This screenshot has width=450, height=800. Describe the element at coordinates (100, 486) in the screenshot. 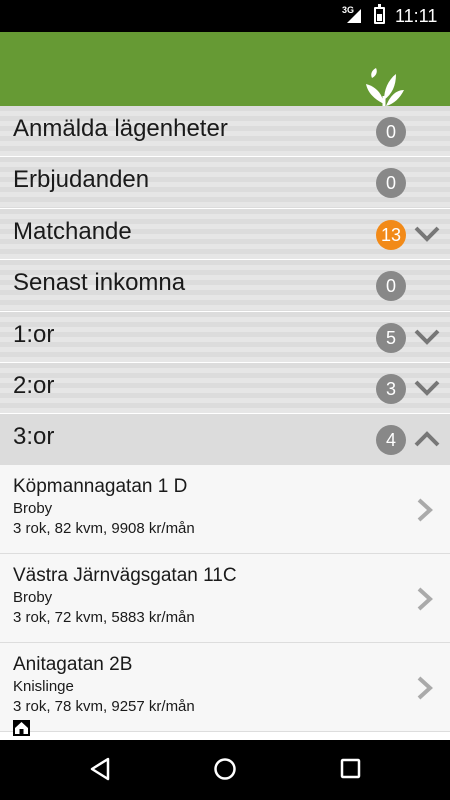

I see `listing-address: Köpmannagatan 1 D` at that location.